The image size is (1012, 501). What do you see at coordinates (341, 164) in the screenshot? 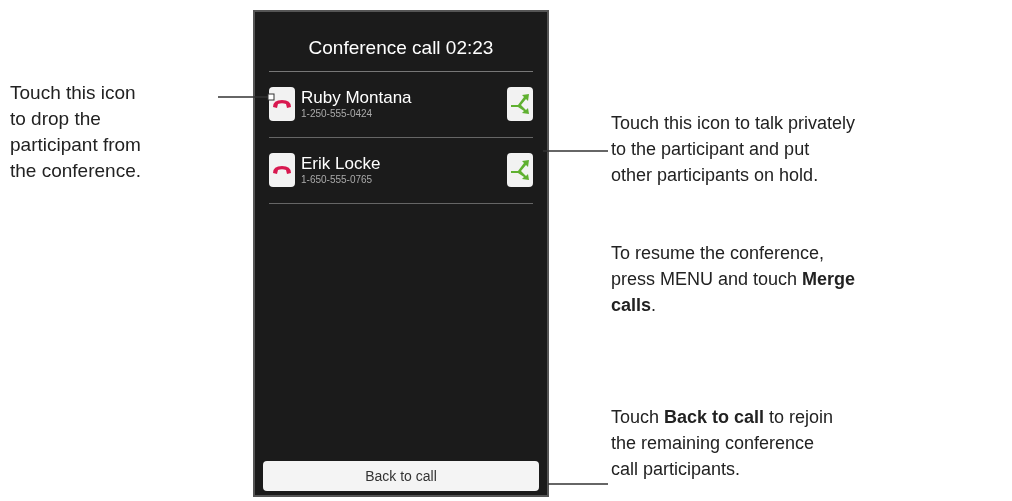
I see `participant-name: Erik Locke` at bounding box center [341, 164].